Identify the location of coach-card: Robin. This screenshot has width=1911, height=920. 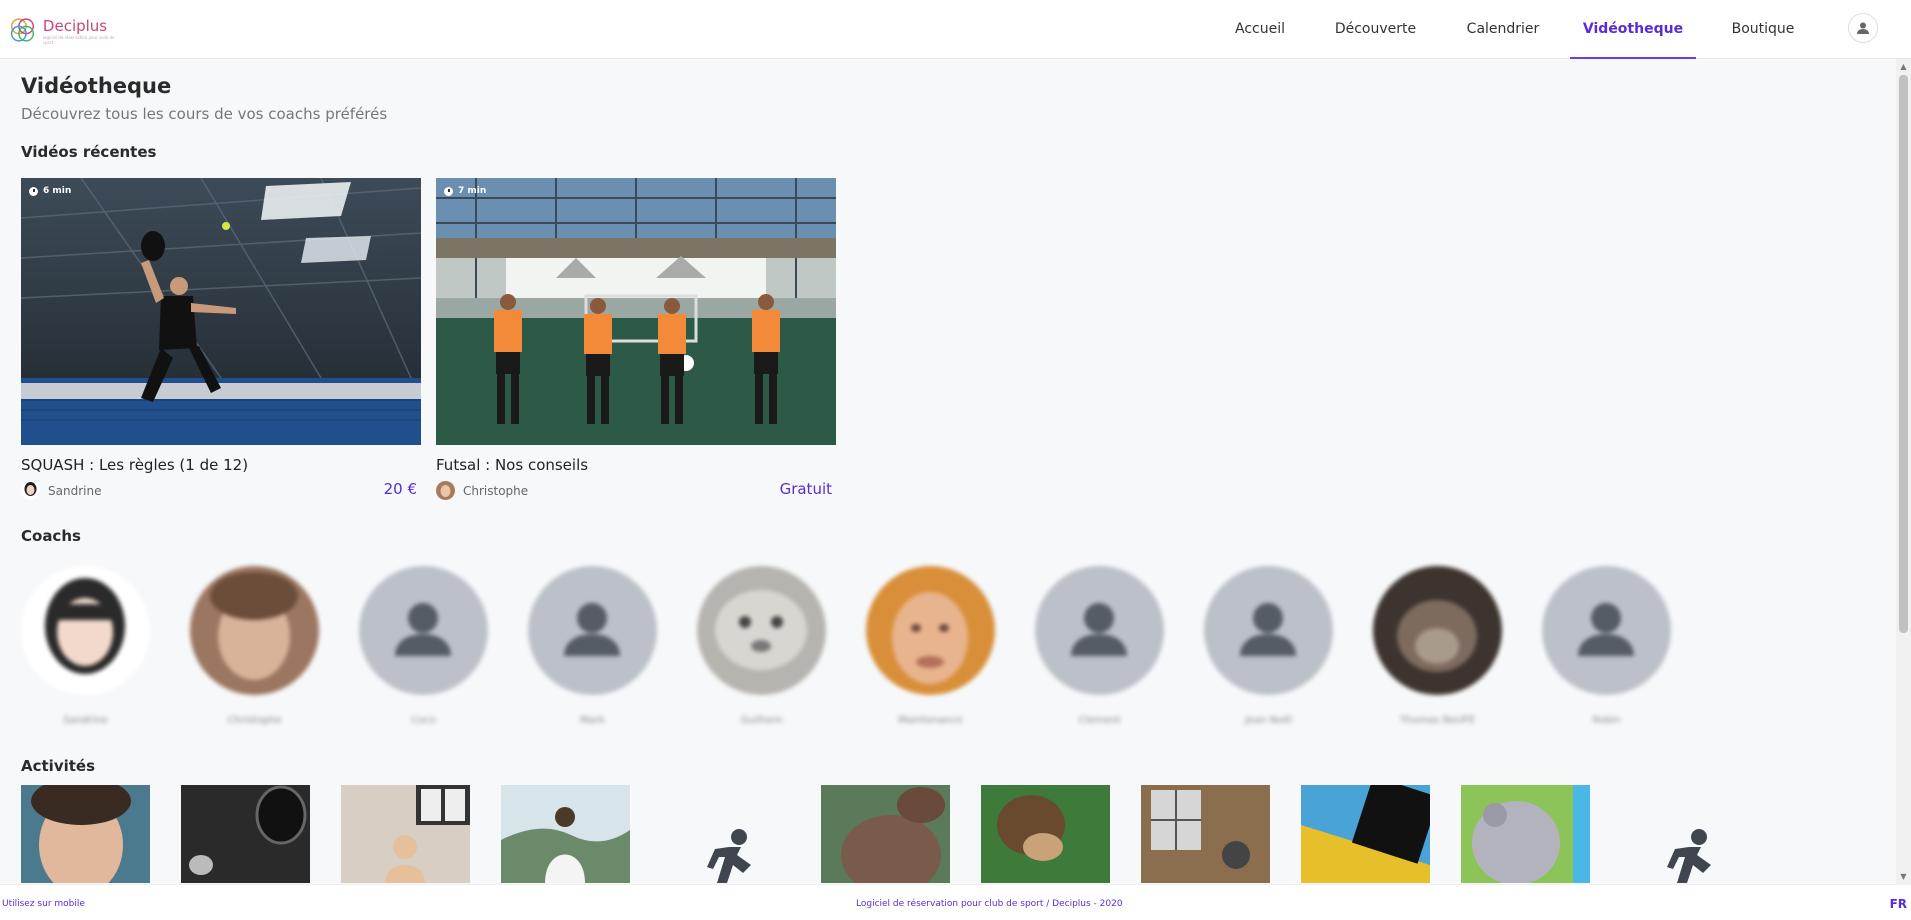
(1606, 648).